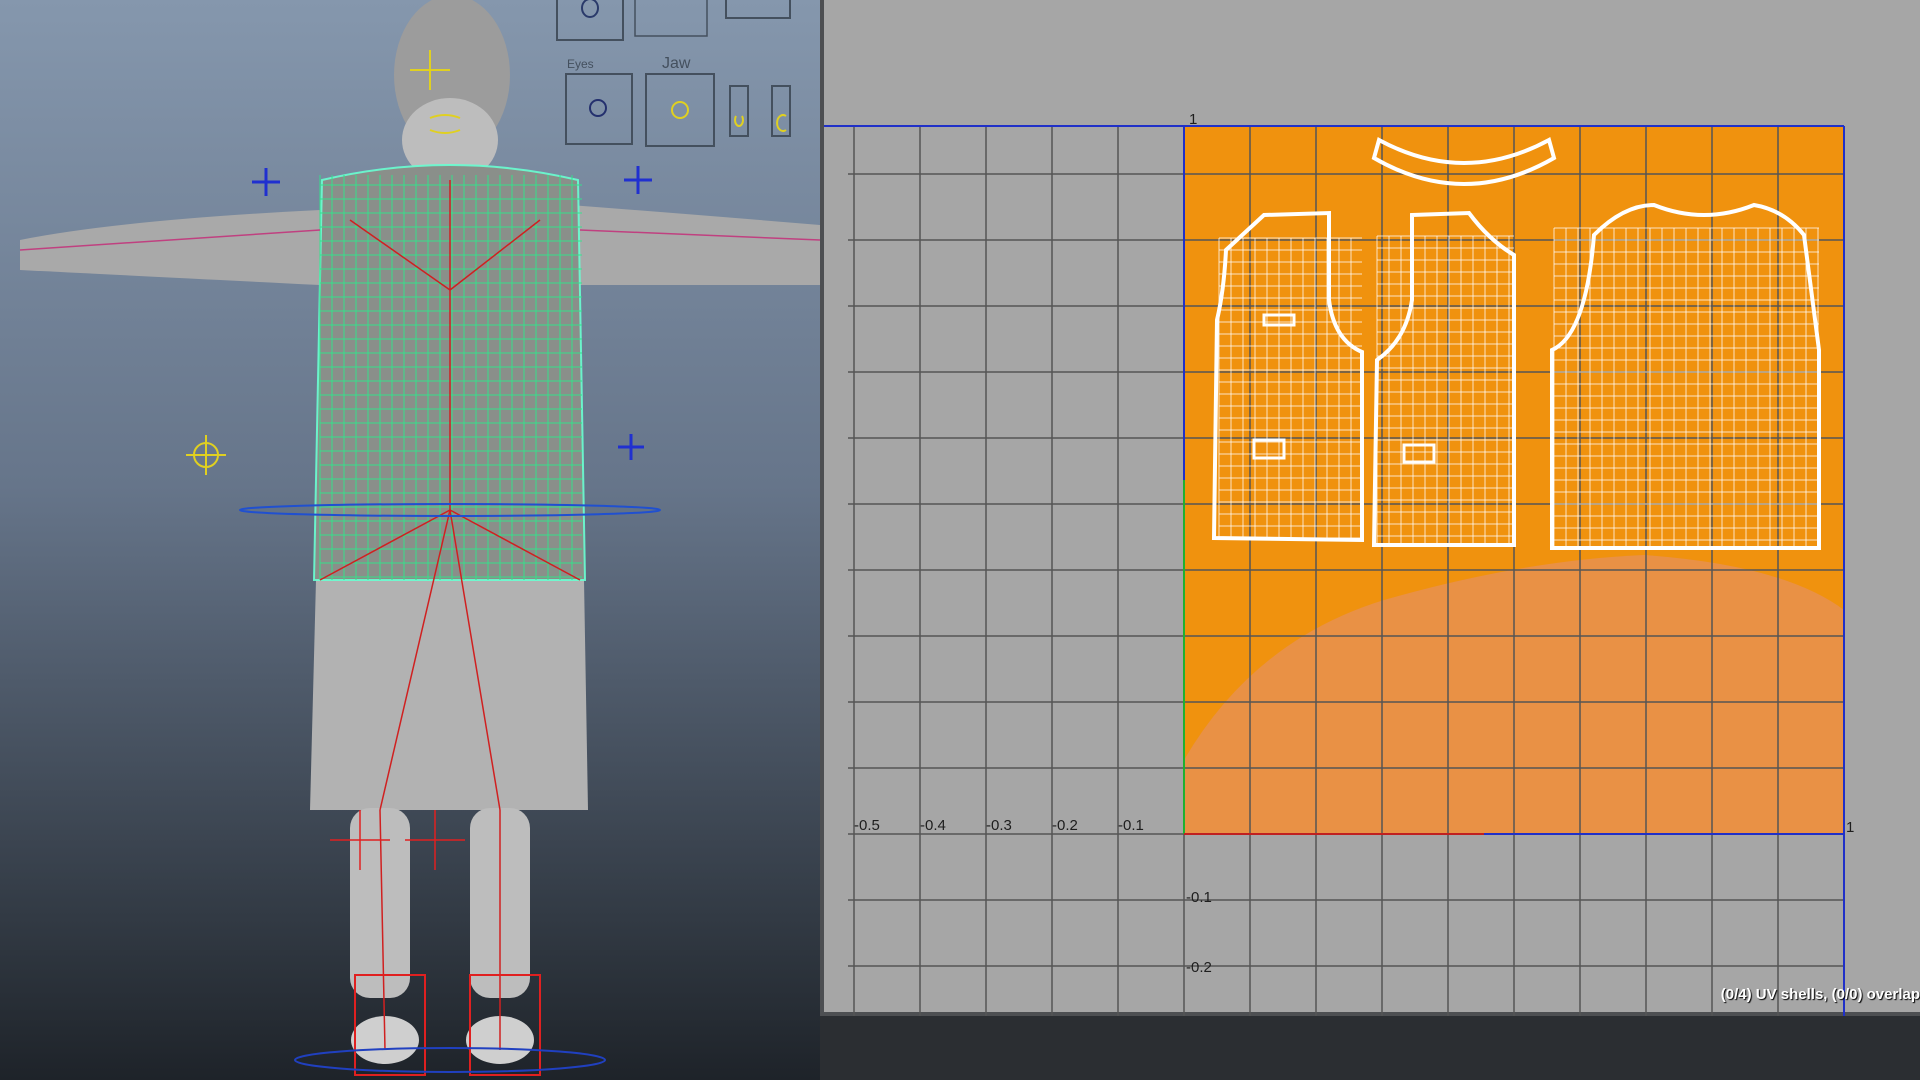 The width and height of the screenshot is (1920, 1080). I want to click on picker-box-head, so click(590, 20).